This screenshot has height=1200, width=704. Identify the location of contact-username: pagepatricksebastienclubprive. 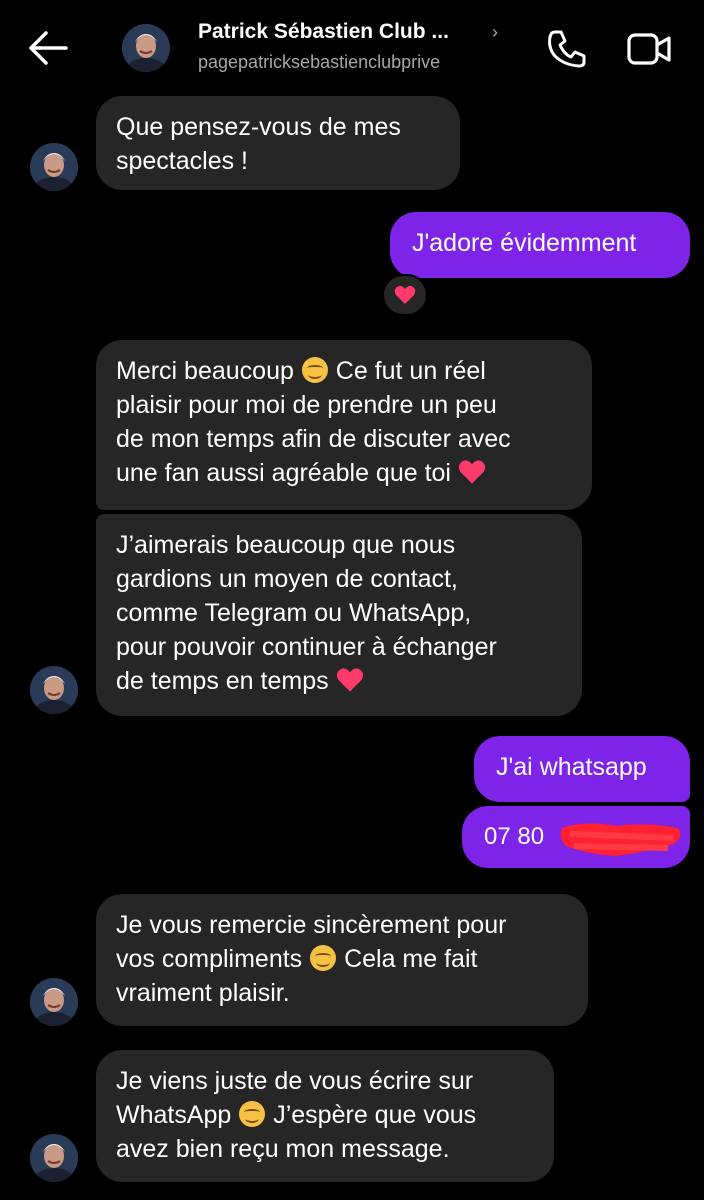
(319, 62).